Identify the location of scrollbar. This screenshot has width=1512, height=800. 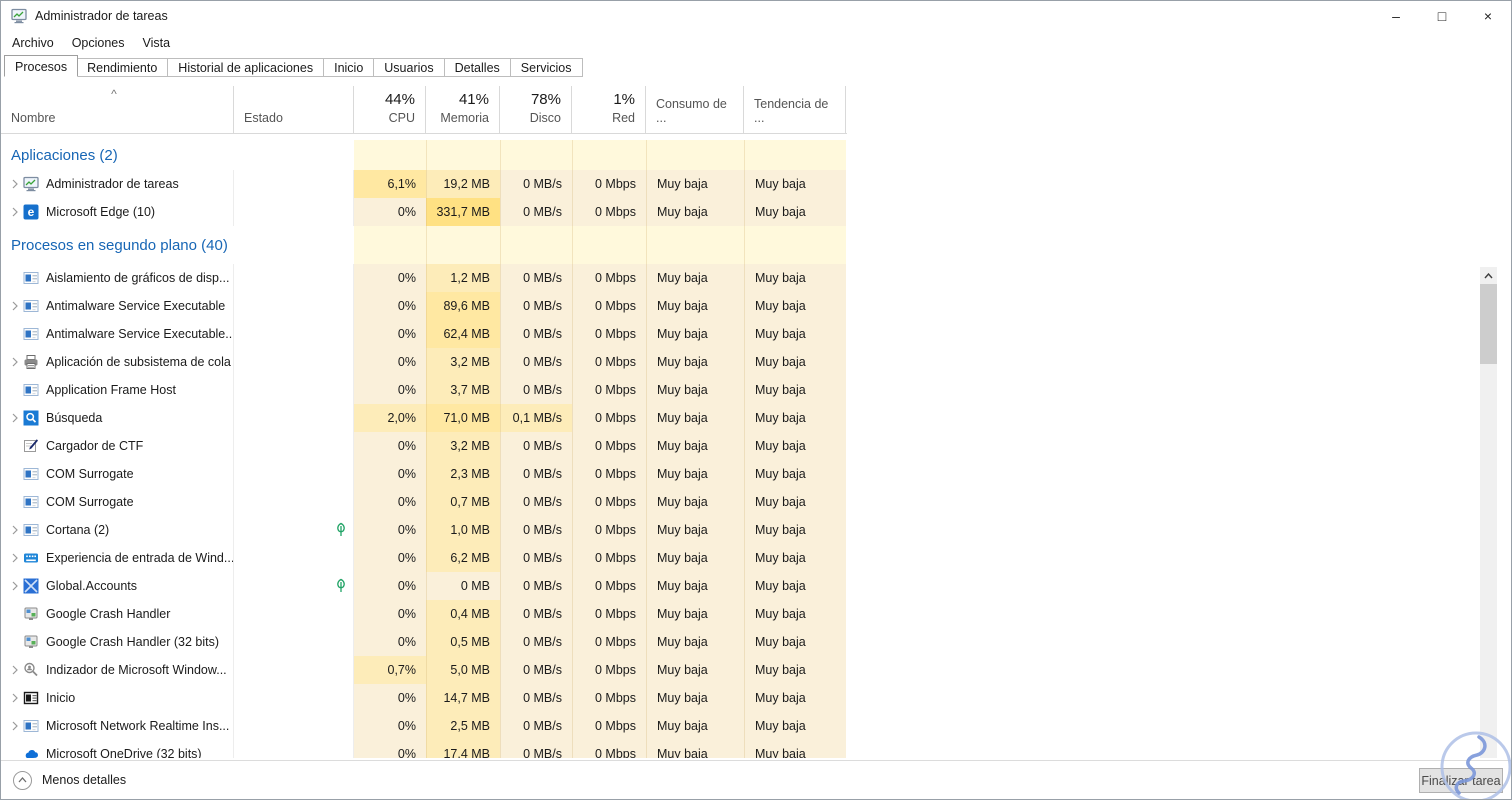
(1488, 512).